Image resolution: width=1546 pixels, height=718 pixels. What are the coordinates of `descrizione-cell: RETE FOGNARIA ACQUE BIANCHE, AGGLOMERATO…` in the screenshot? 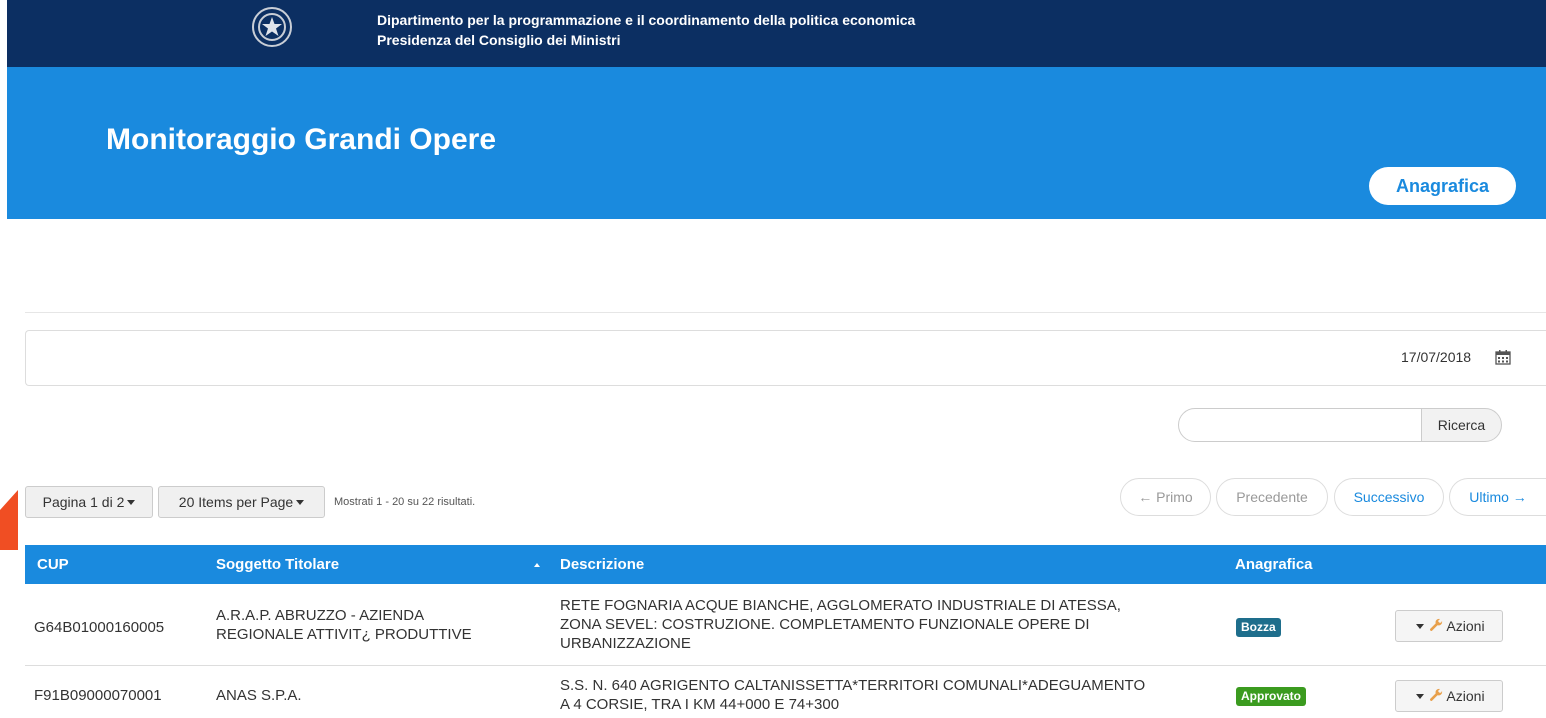 It's located at (840, 624).